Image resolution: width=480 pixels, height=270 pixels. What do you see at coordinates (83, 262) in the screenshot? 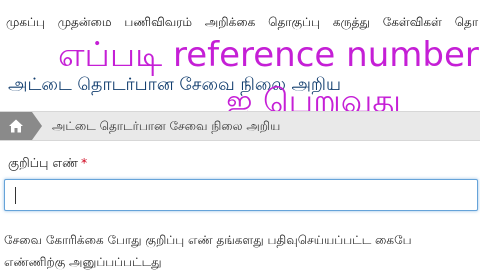
I see `help-text-line2: எண்ணிற்கு அனுப்பப்பட்டது` at bounding box center [83, 262].